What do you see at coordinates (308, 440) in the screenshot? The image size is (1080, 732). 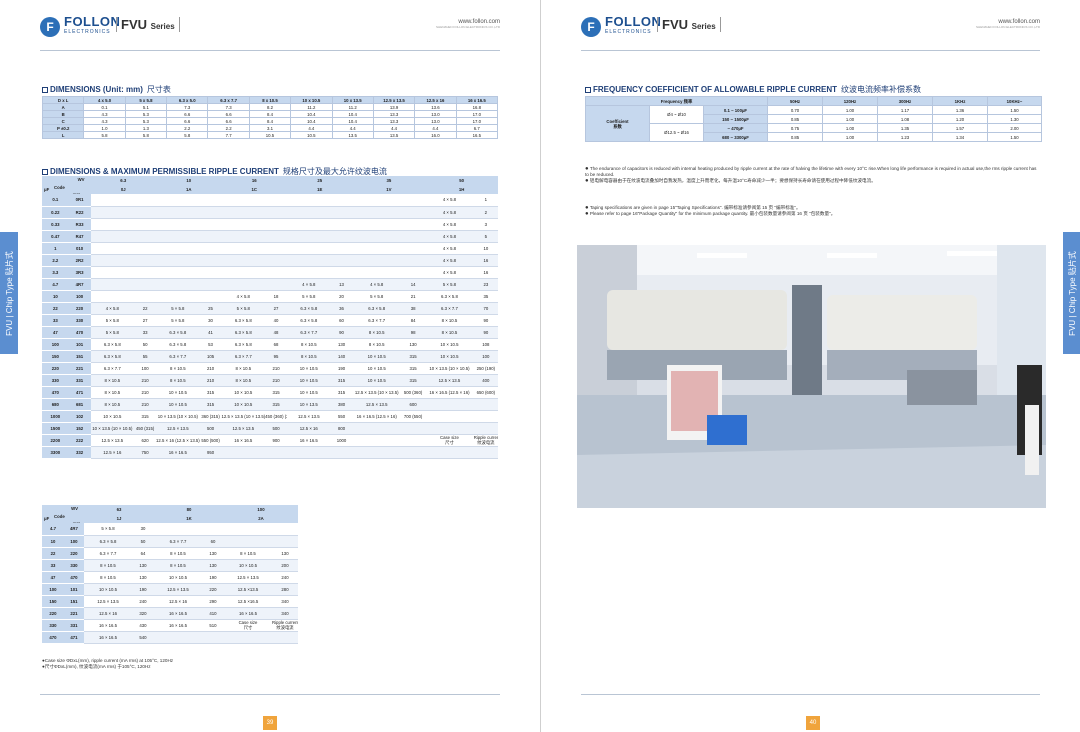 I see `case-size-cell: 16 × 16.5` at bounding box center [308, 440].